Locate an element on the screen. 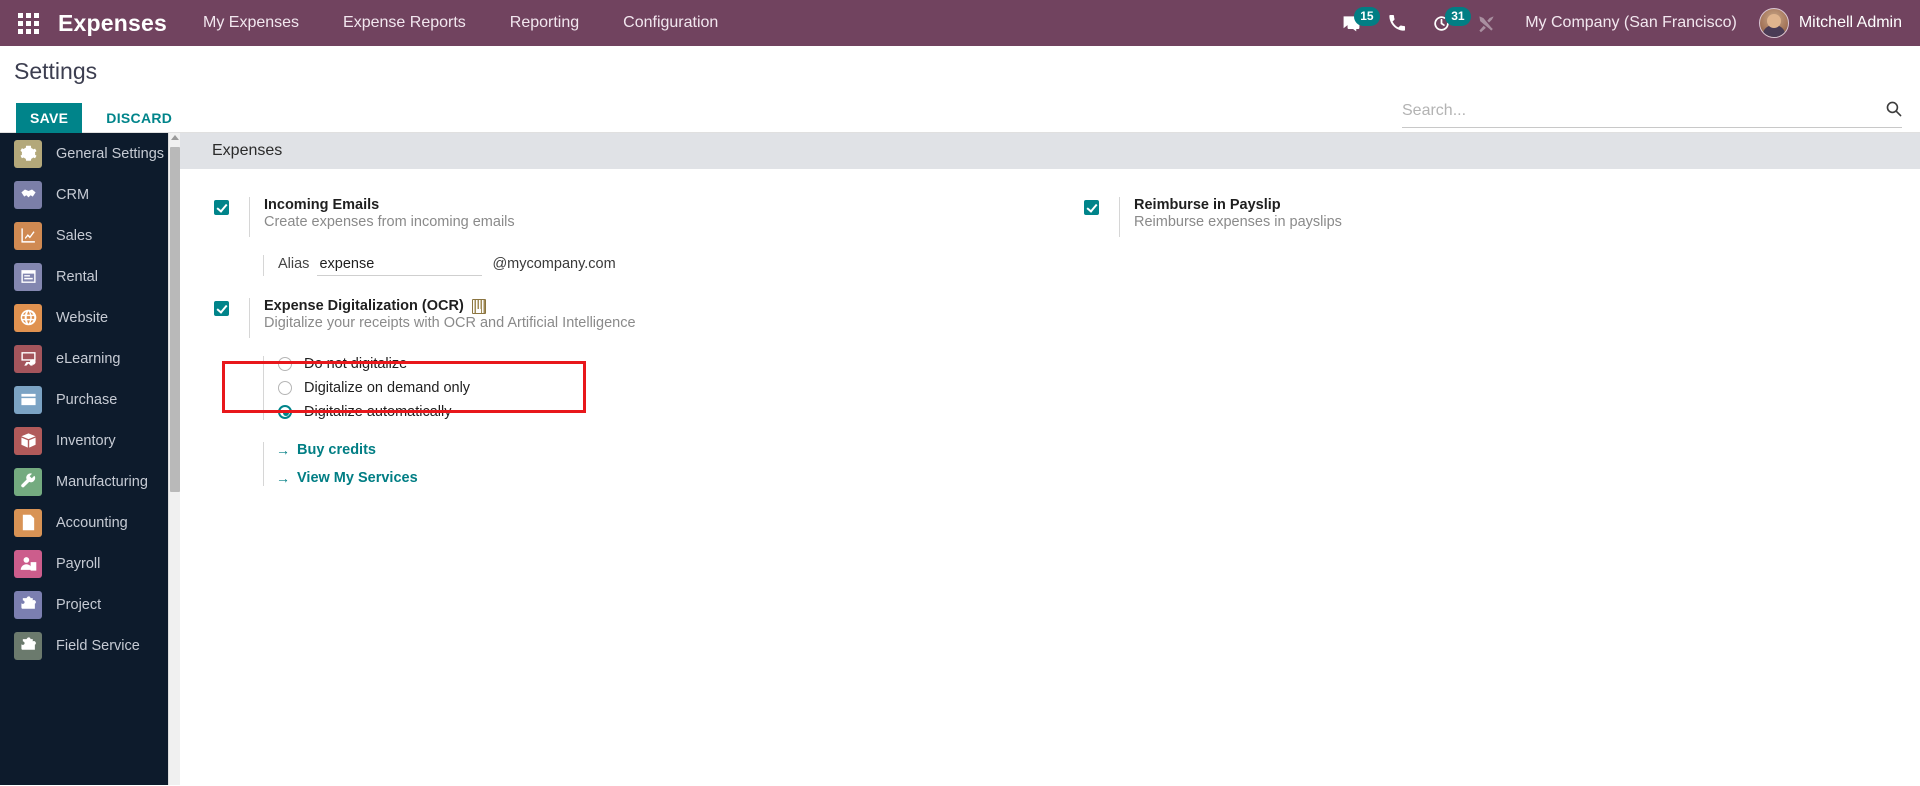 This screenshot has height=786, width=1920. sidebar-item-elearning: eLearning is located at coordinates (90, 358).